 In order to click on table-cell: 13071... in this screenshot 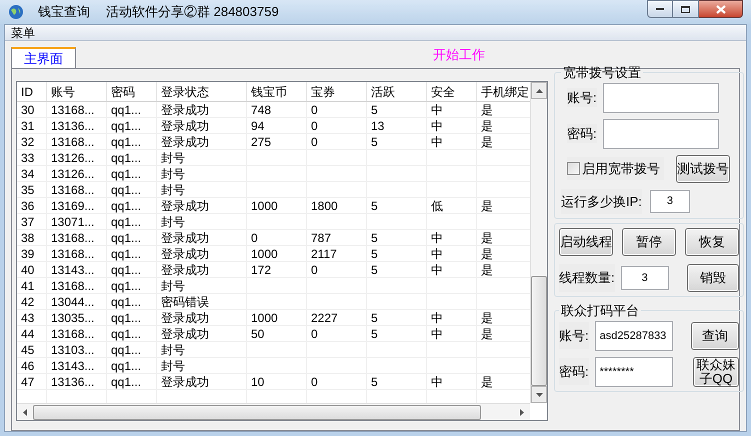, I will do `click(77, 221)`.